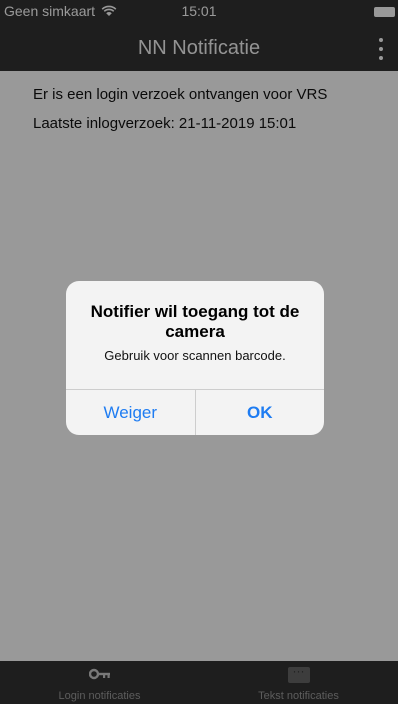 This screenshot has width=398, height=704. What do you see at coordinates (260, 412) in the screenshot?
I see `ok-button: OK` at bounding box center [260, 412].